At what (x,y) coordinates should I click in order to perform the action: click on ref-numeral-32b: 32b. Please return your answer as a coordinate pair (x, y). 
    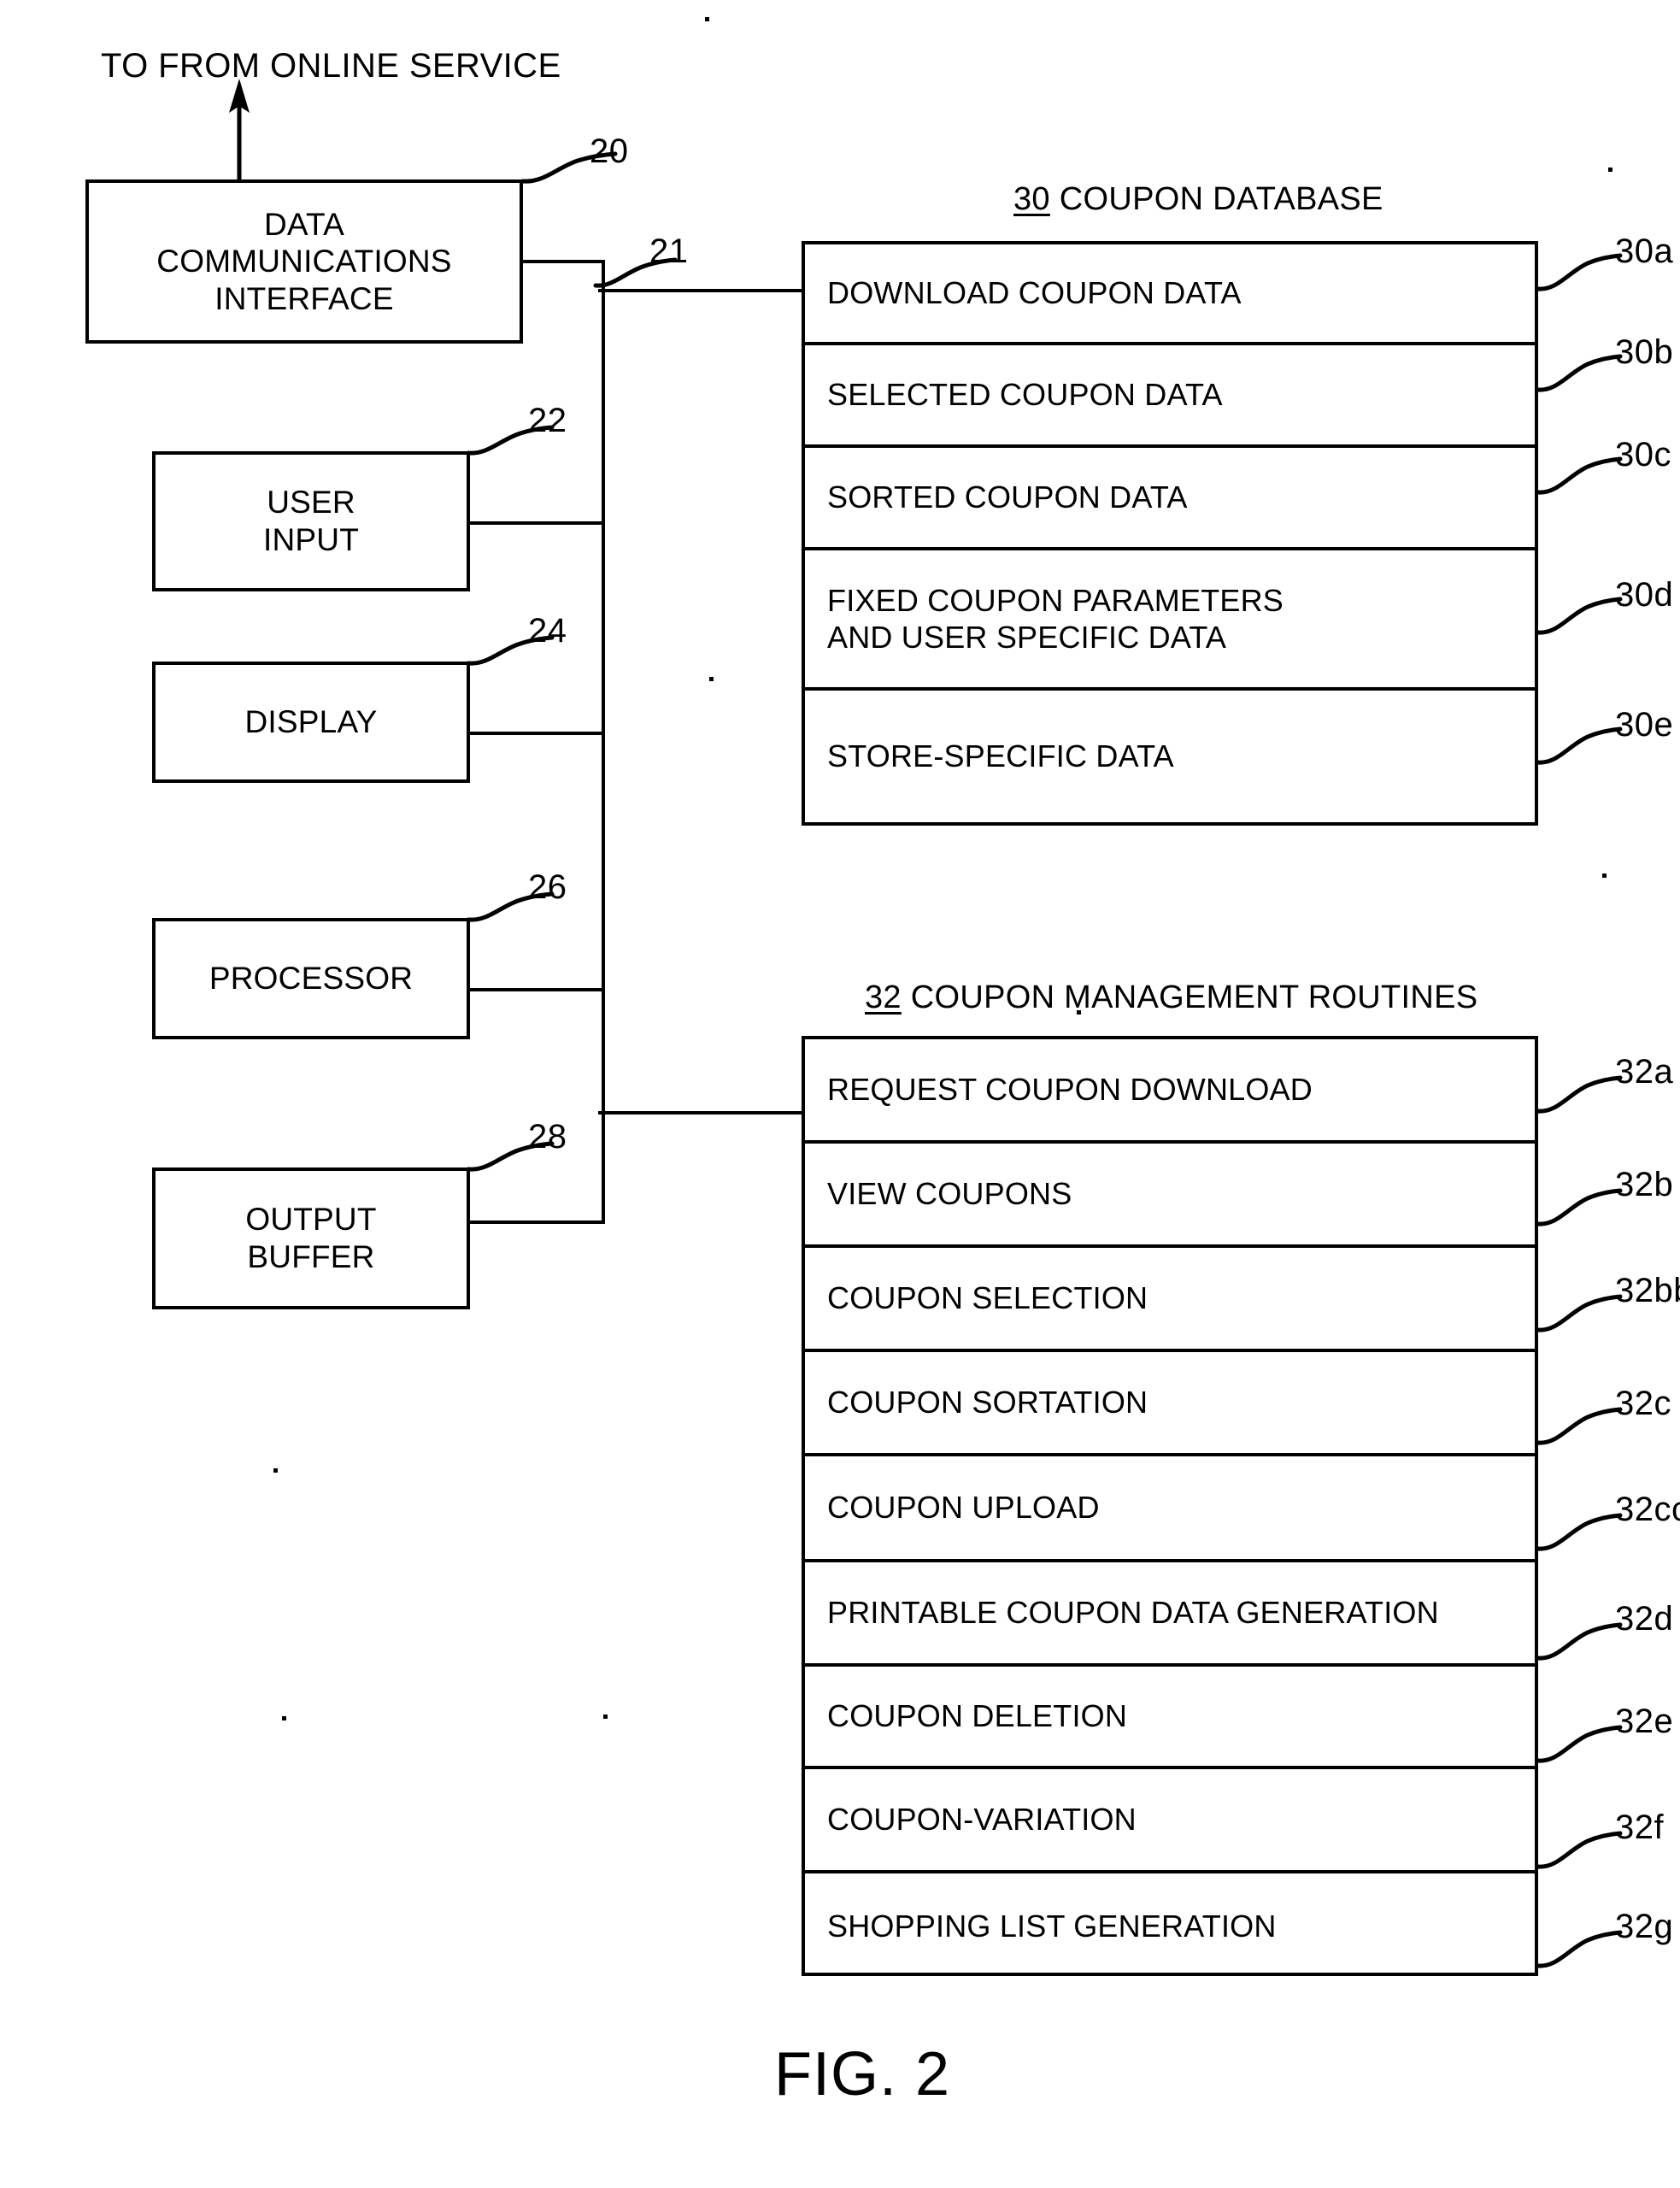
    Looking at the image, I should click on (1644, 1184).